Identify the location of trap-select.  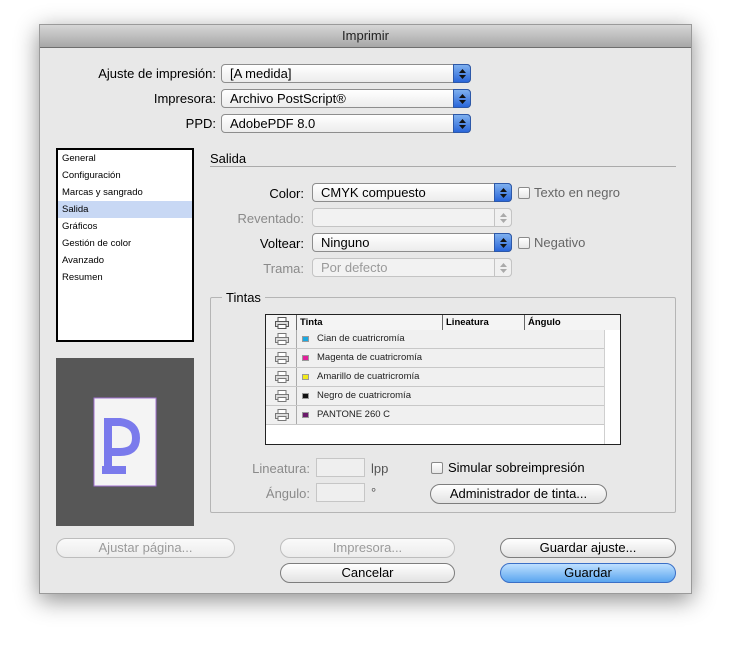
(412, 217).